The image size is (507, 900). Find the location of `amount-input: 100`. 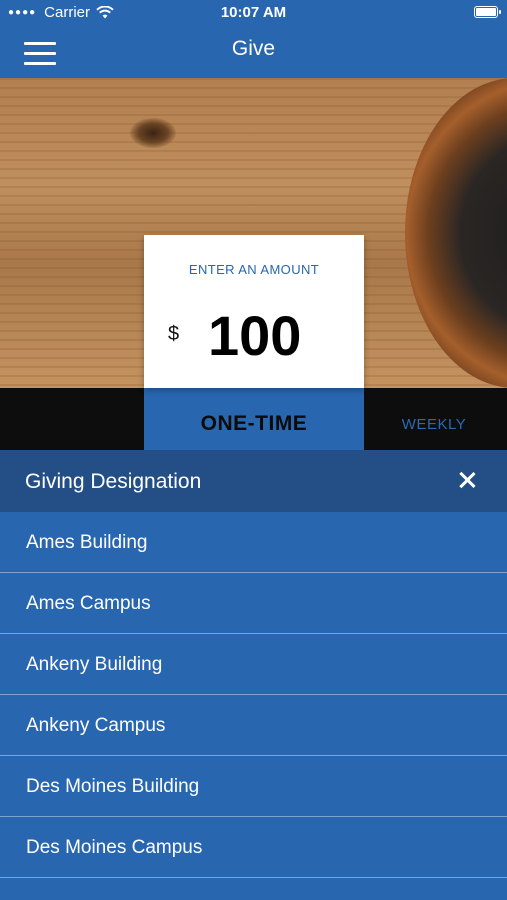

amount-input: 100 is located at coordinates (254, 335).